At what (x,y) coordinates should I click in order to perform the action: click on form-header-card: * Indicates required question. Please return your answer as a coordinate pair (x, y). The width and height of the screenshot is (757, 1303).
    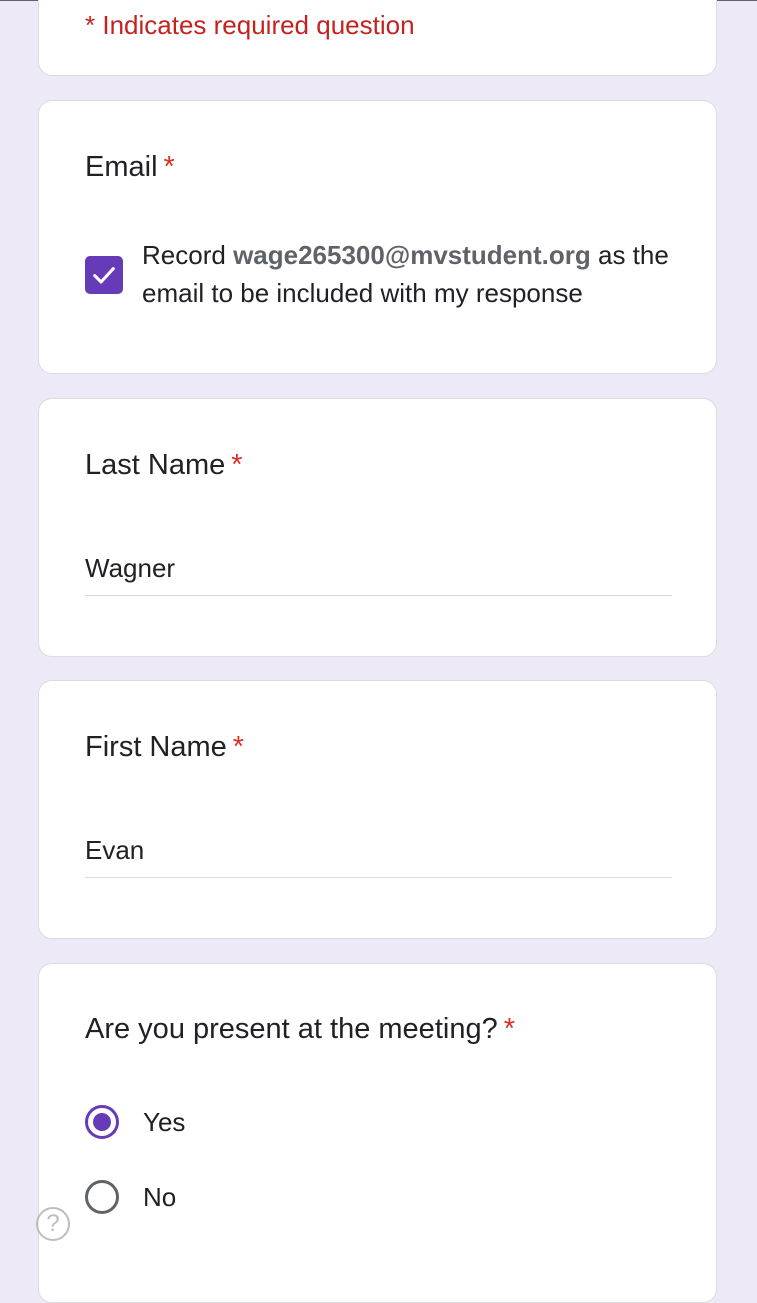
    Looking at the image, I should click on (377, 38).